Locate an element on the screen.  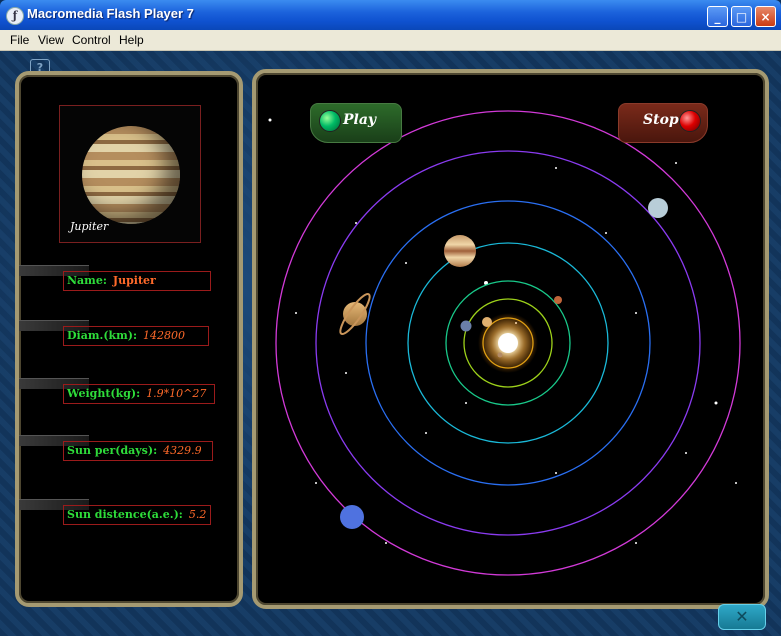
jupiter-planet-image is located at coordinates (131, 175).